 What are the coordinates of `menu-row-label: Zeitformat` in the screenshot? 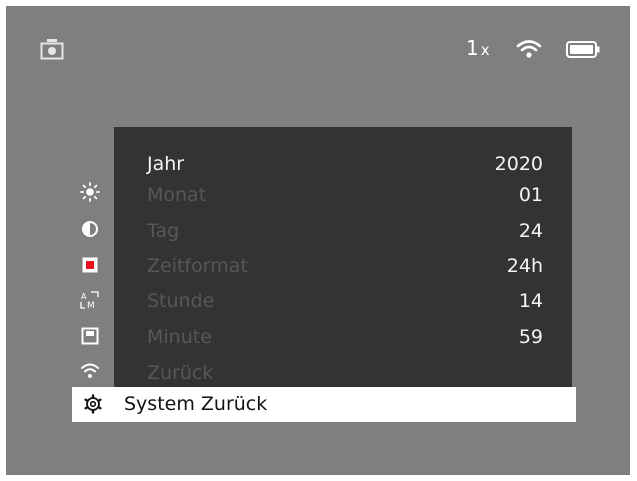 It's located at (197, 266).